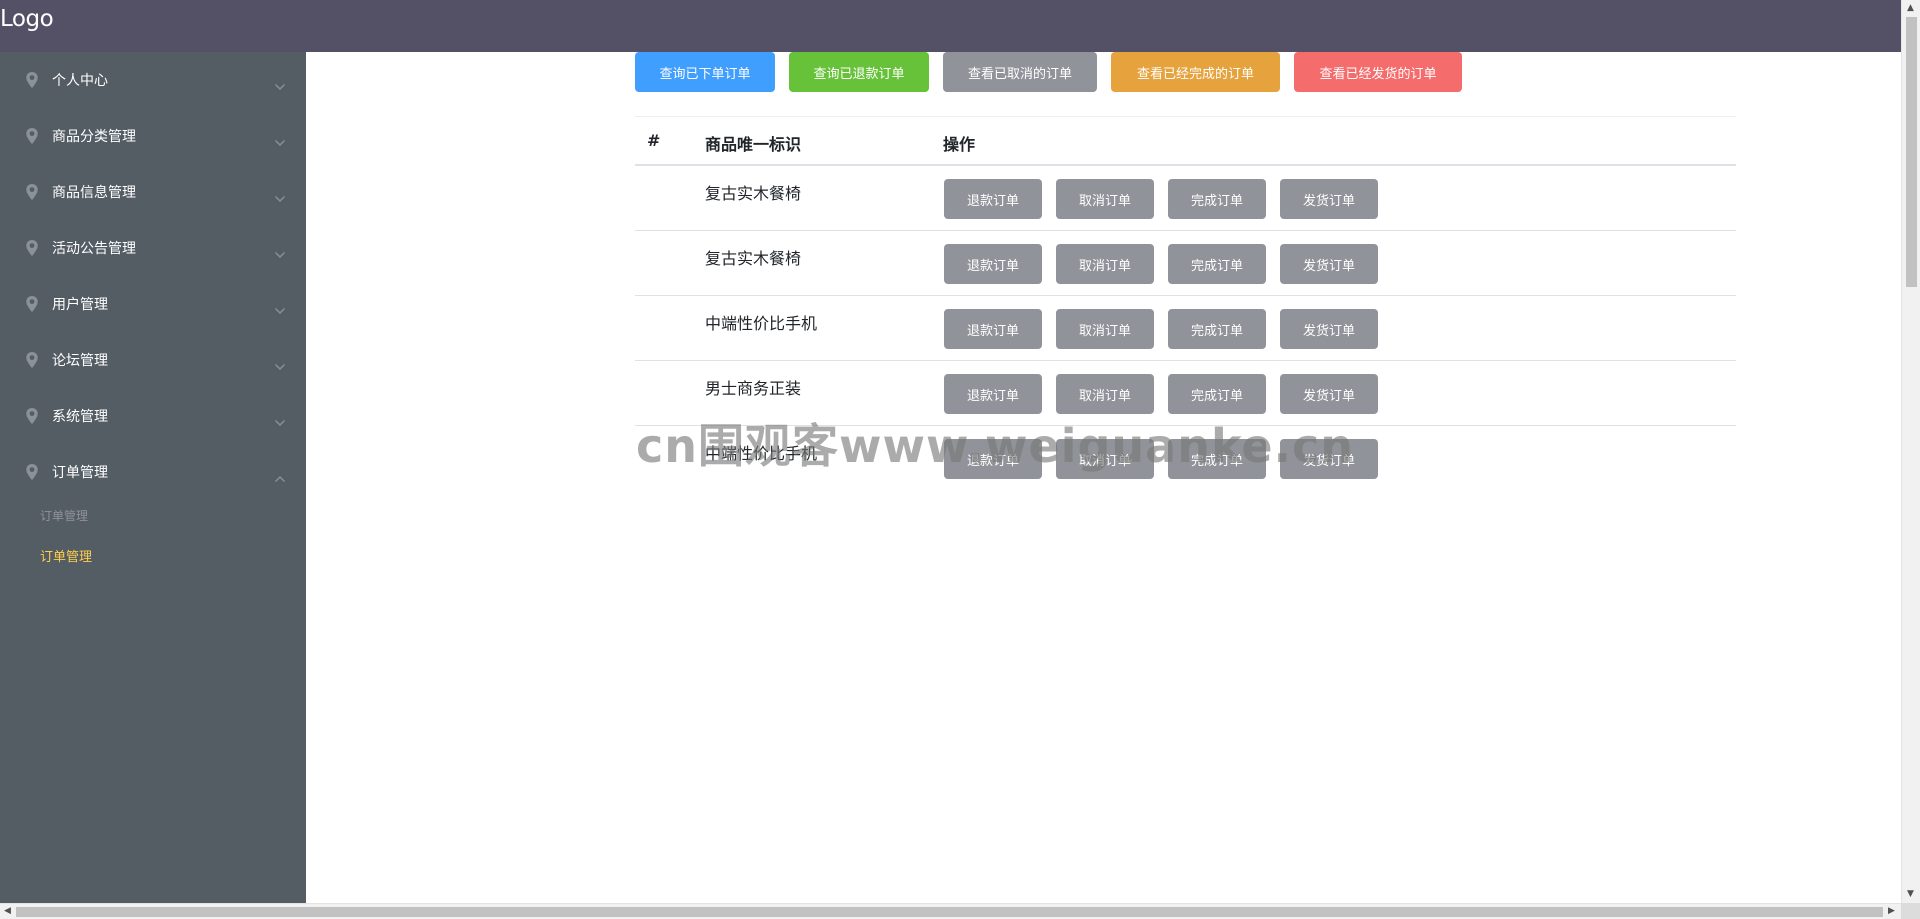 The width and height of the screenshot is (1920, 919). I want to click on view-completed-orders-button: 查看已经完成的订单, so click(1195, 72).